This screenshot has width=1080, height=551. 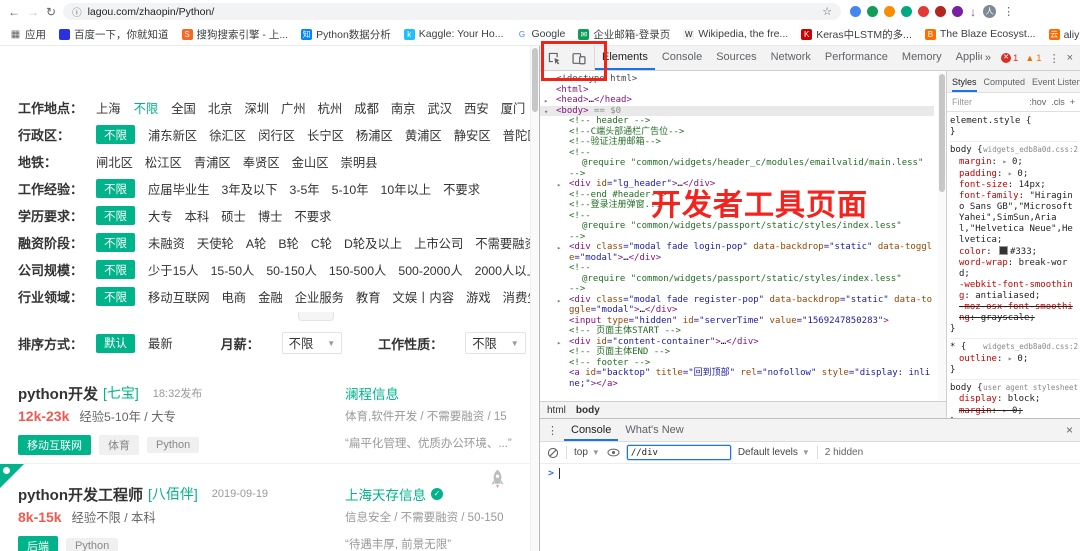 I want to click on filter-option: 杨浦区, so click(x=374, y=135).